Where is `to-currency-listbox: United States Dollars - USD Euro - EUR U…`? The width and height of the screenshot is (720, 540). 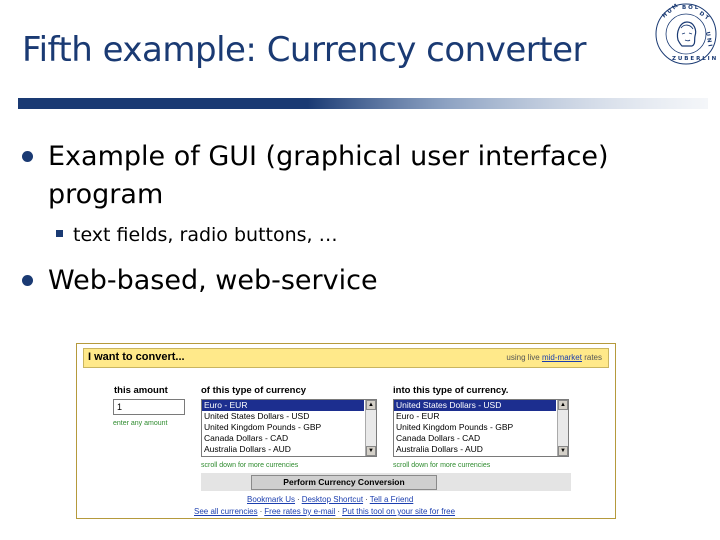 to-currency-listbox: United States Dollars - USD Euro - EUR U… is located at coordinates (481, 428).